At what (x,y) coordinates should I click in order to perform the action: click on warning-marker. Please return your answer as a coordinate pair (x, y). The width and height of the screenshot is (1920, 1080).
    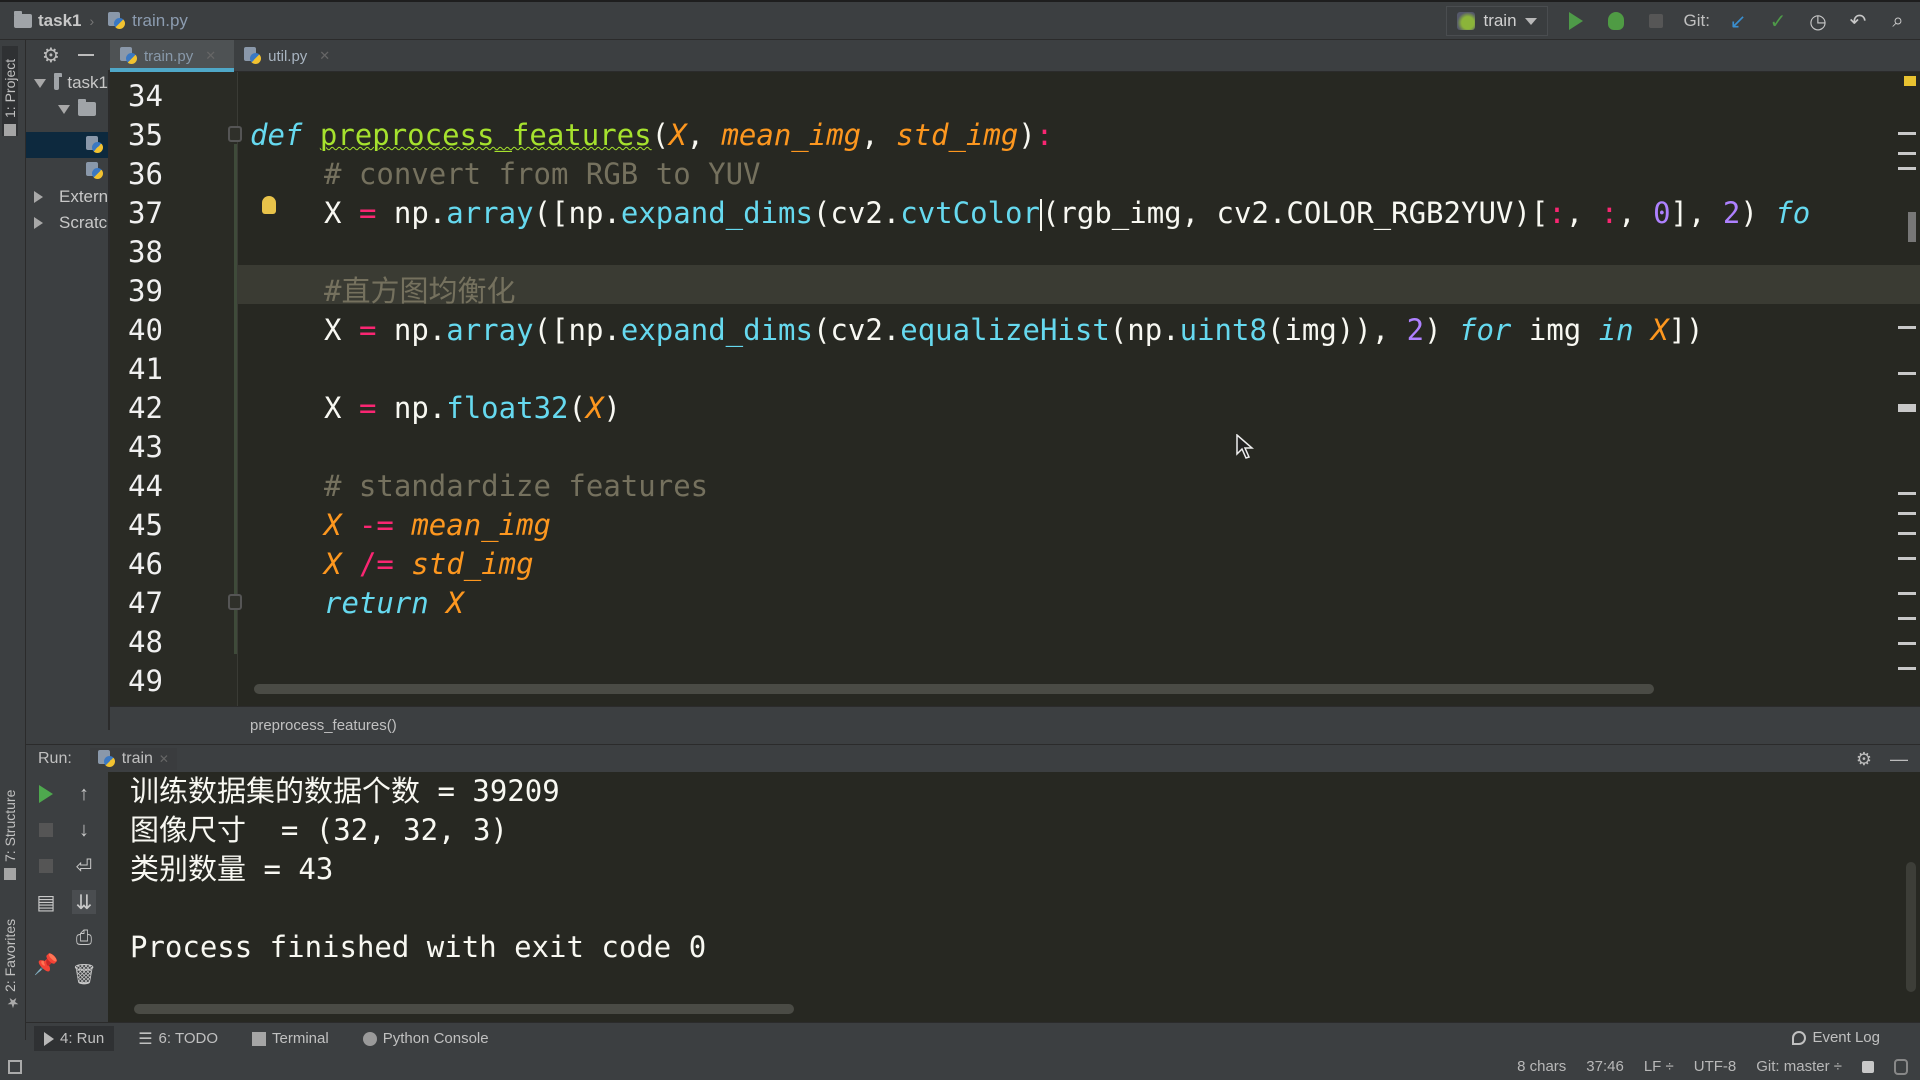
    Looking at the image, I should click on (1910, 81).